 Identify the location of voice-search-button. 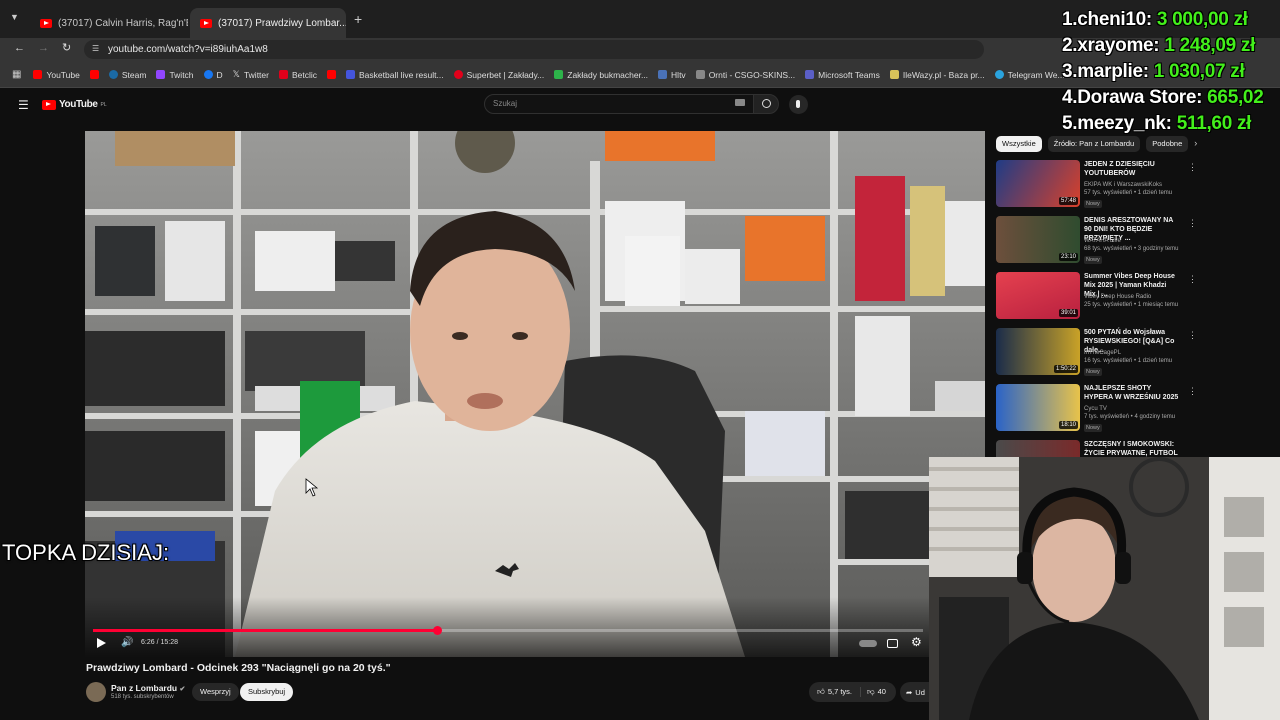
(798, 104).